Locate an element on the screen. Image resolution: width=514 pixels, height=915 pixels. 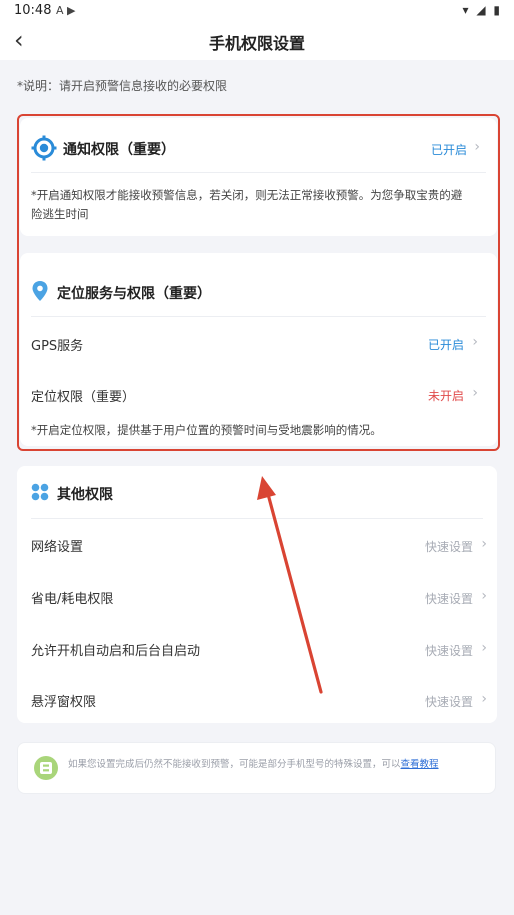
view-tutorial-link: 查看教程 is located at coordinates (420, 764).